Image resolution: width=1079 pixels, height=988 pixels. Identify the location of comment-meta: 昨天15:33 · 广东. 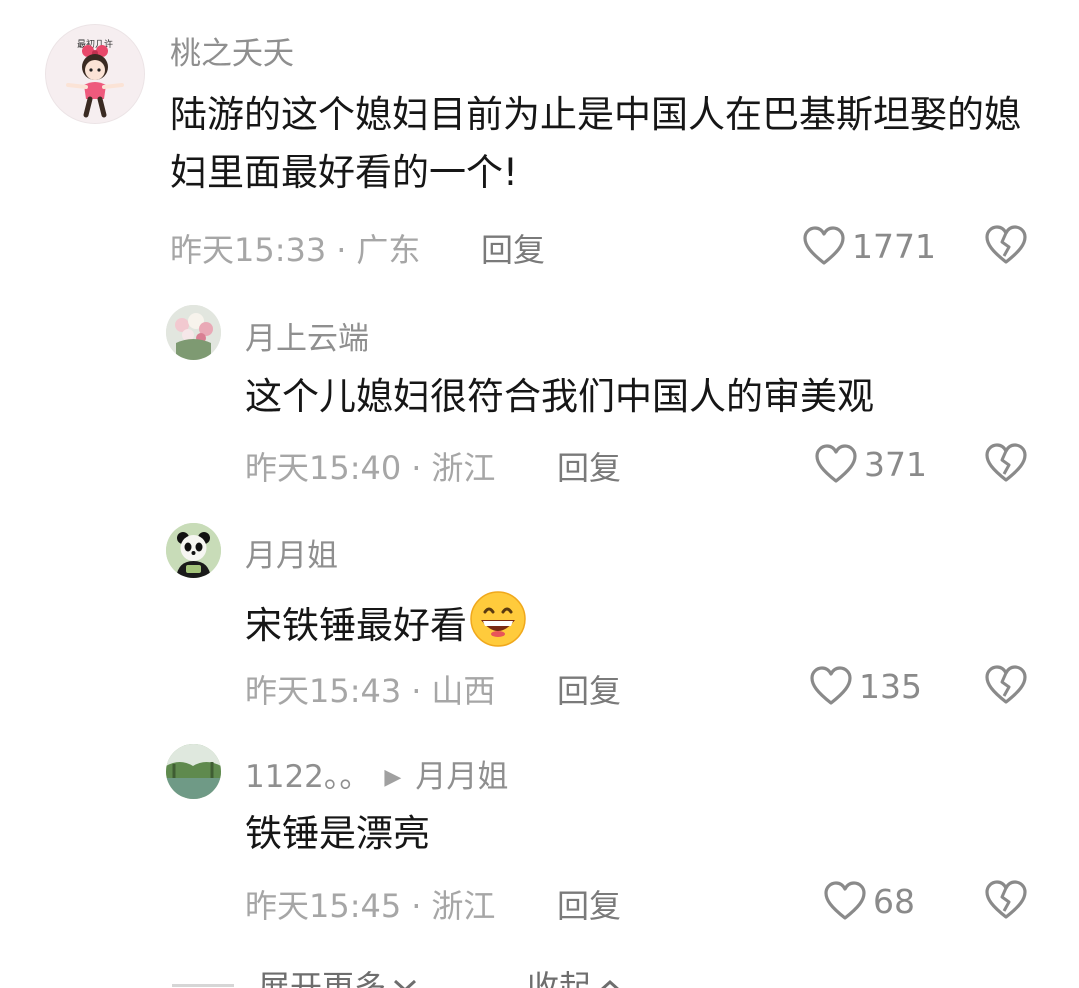
(295, 248).